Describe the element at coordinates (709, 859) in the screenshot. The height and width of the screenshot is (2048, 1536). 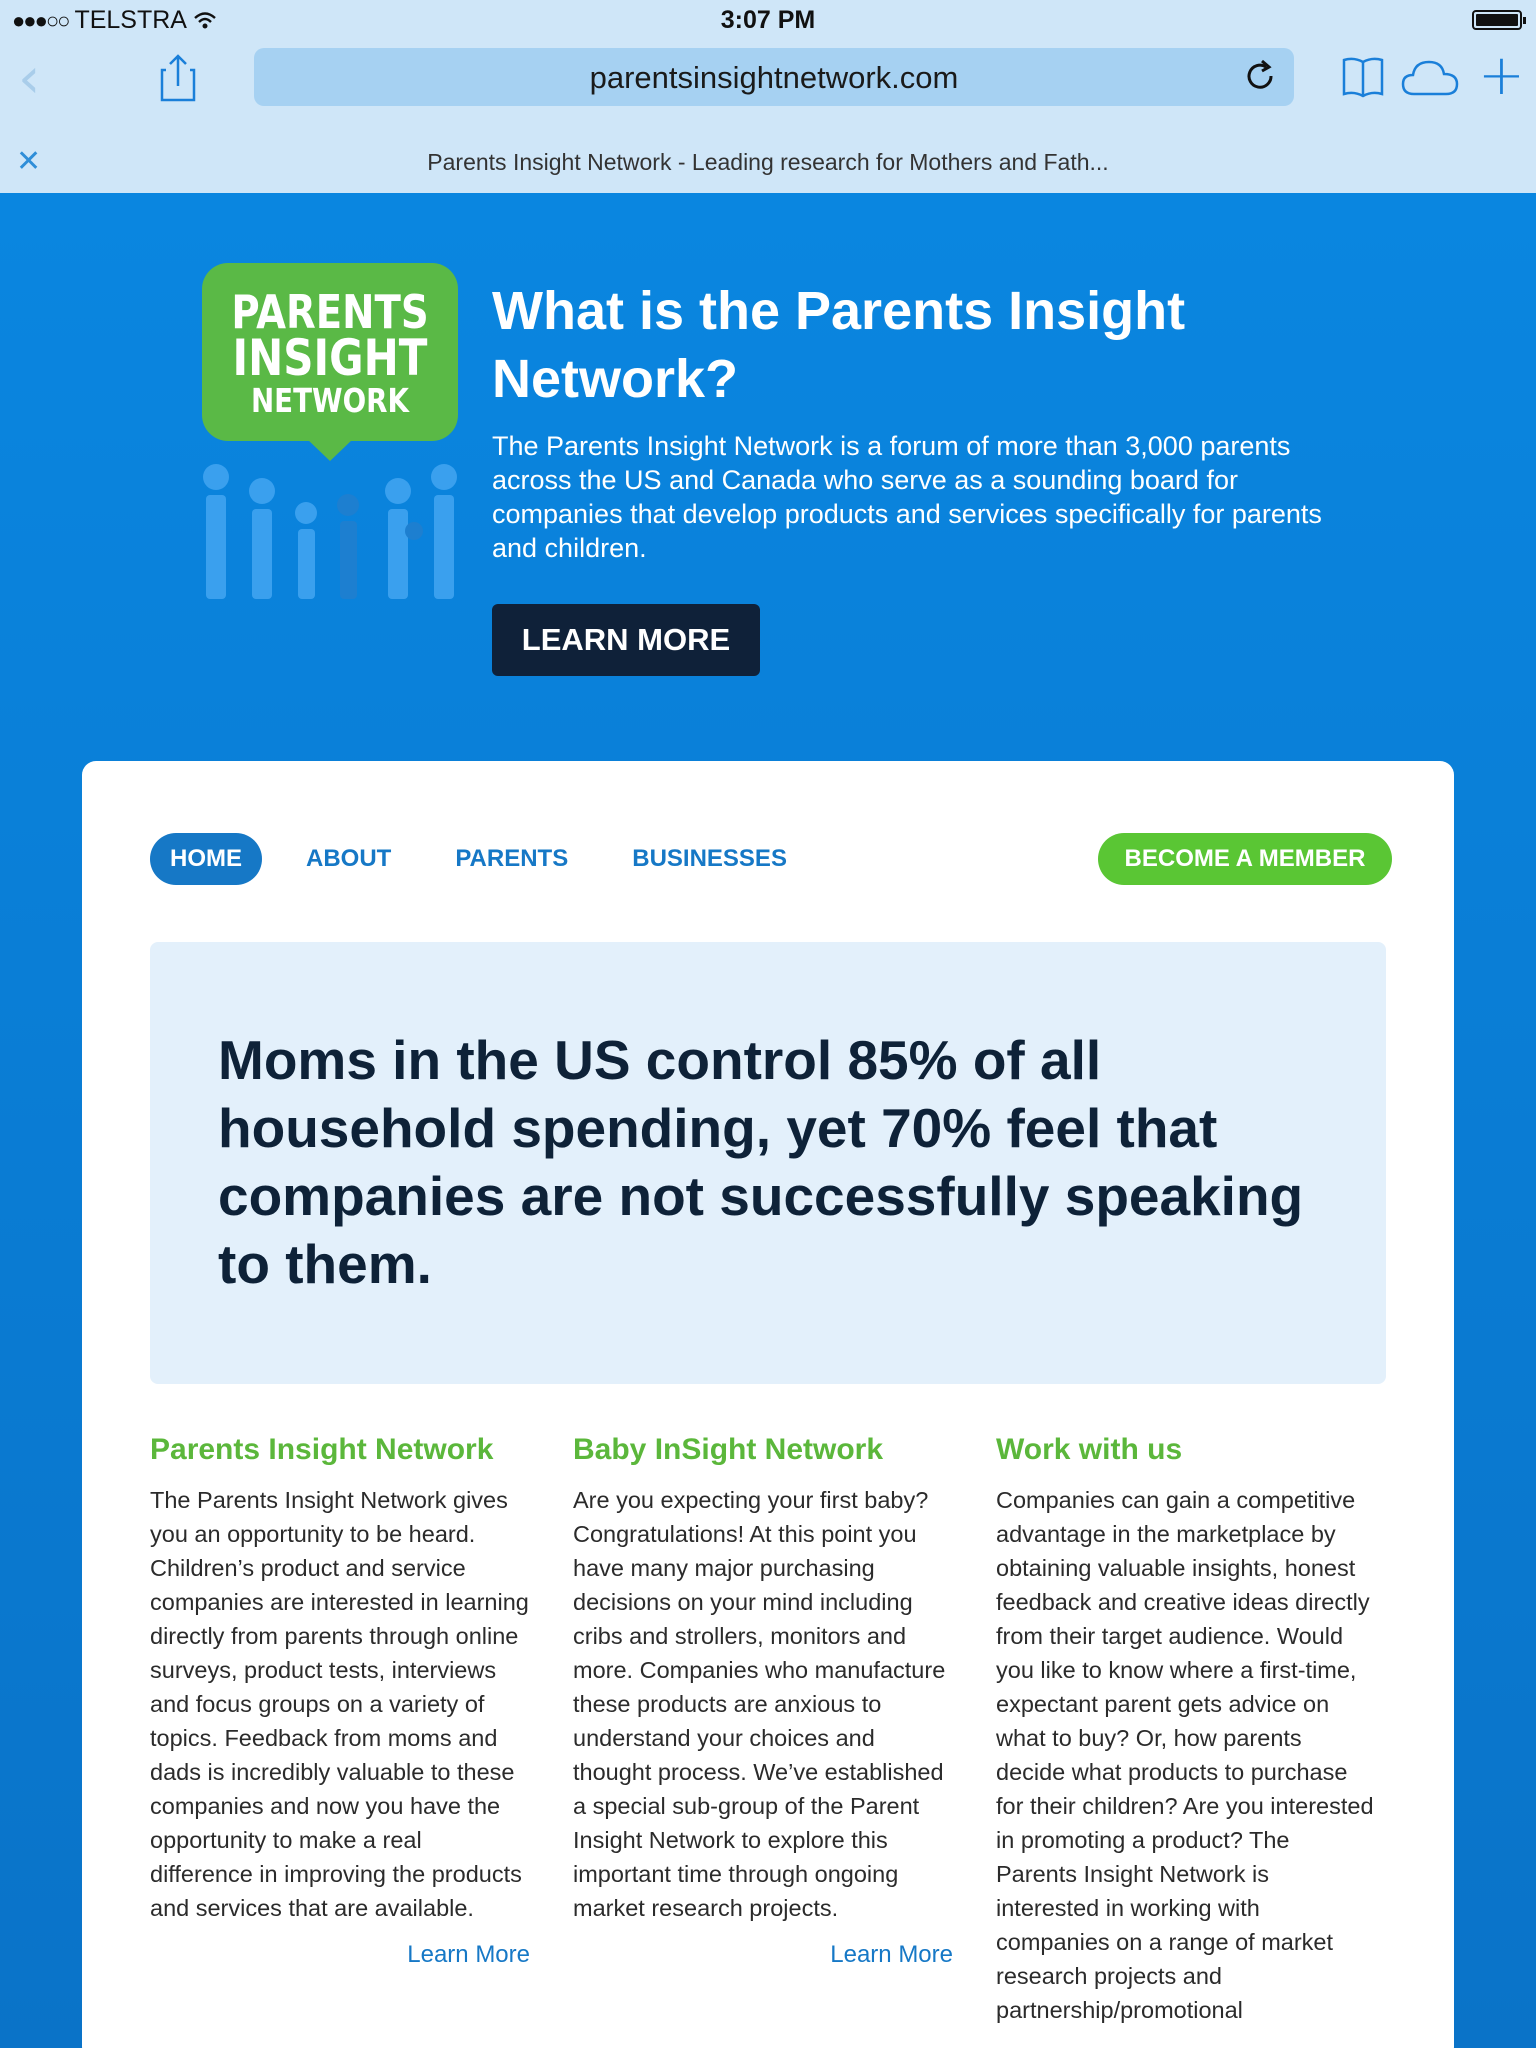
I see `nav-item-businesses: BUSINESSES` at that location.